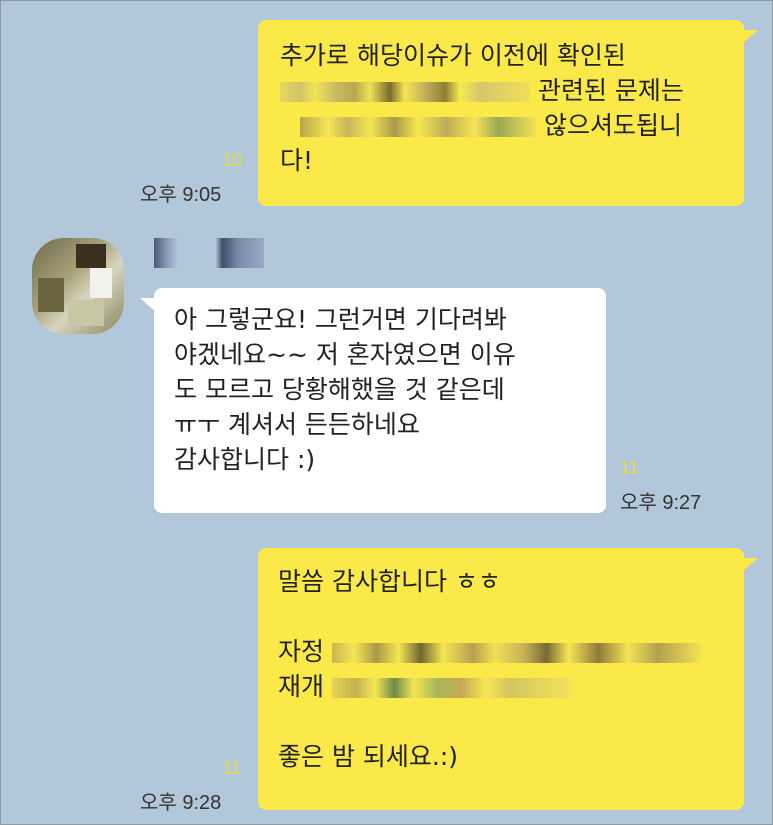 Image resolution: width=773 pixels, height=825 pixels. Describe the element at coordinates (209, 253) in the screenshot. I see `sender-name-redacted` at that location.